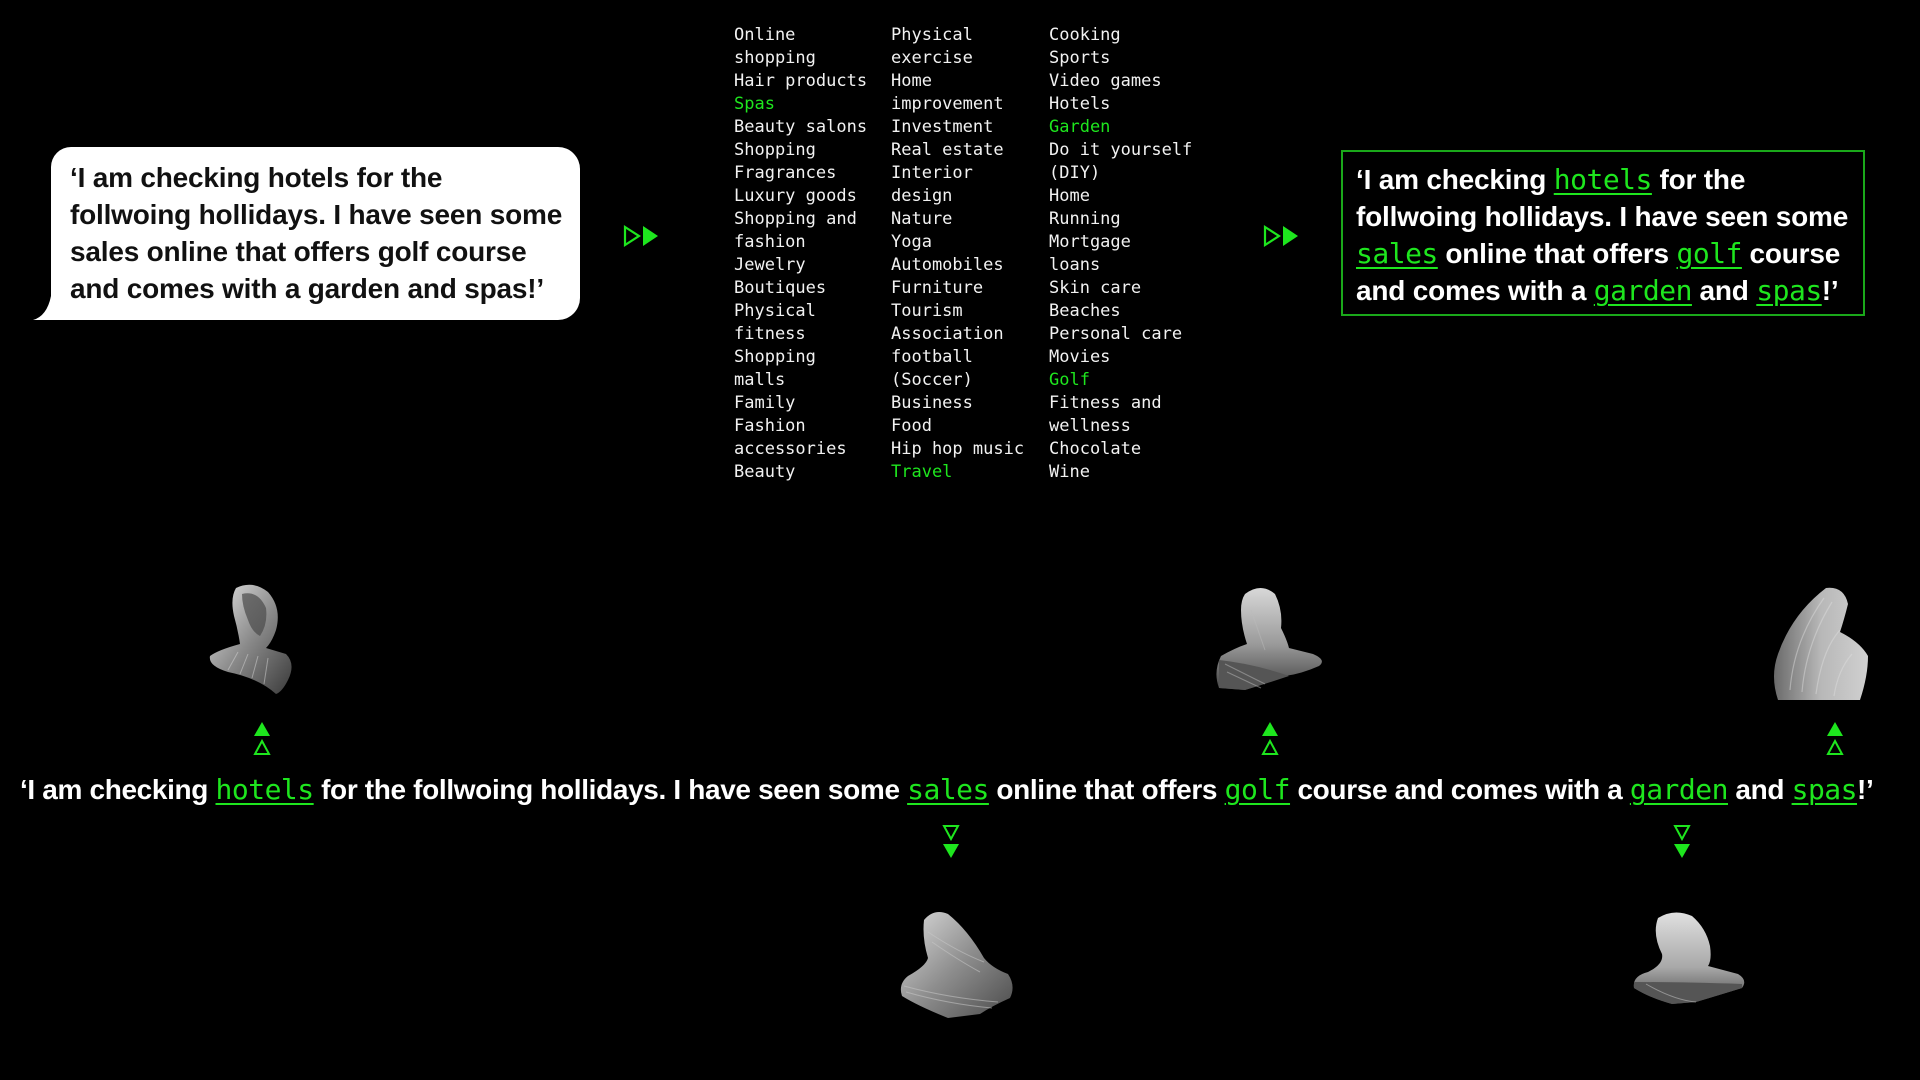 The width and height of the screenshot is (1920, 1080). I want to click on category-item: Food, so click(911, 426).